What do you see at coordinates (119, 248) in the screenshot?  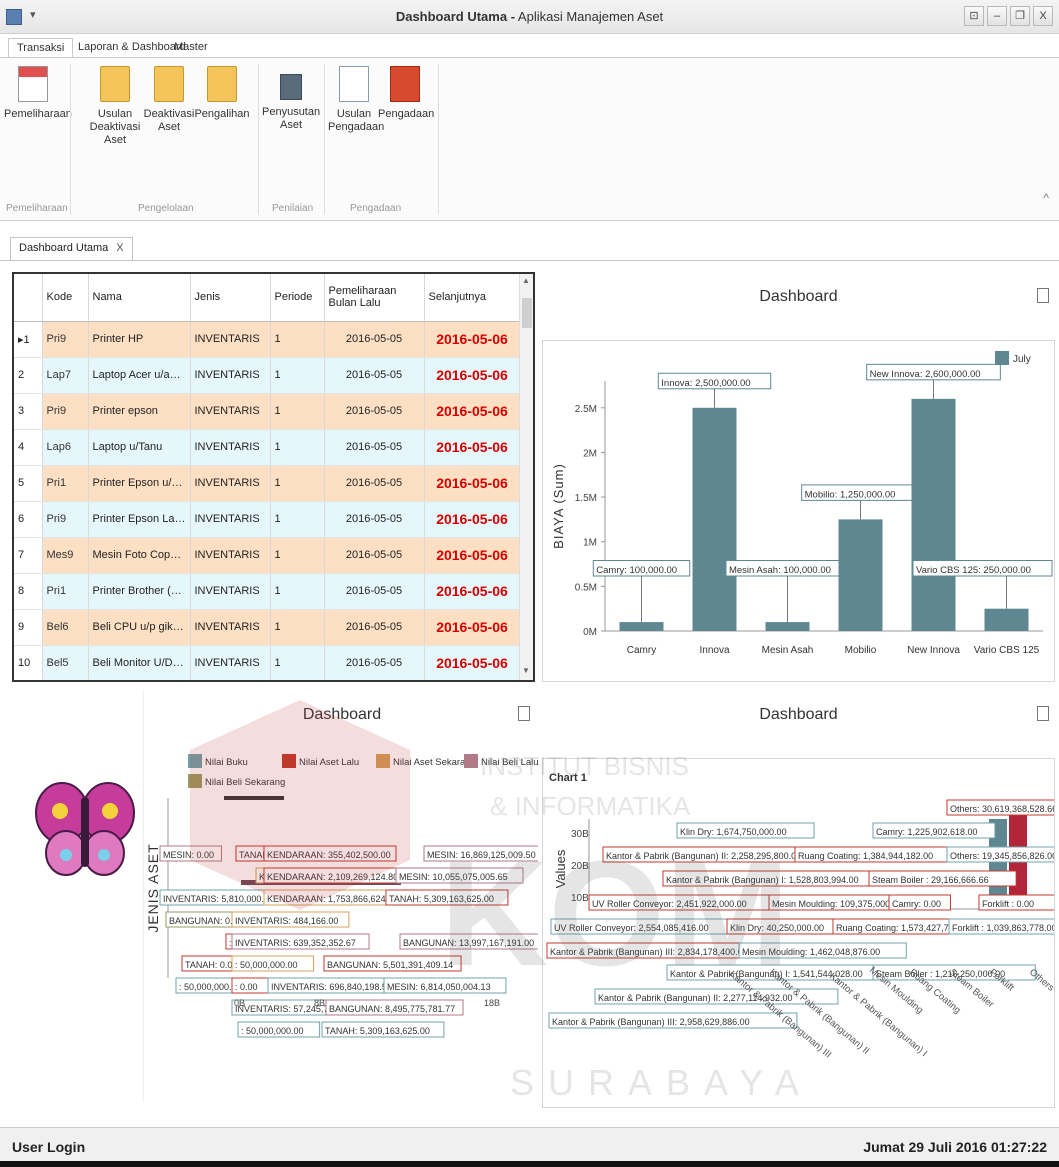 I see `doc-tab-close-icon: X` at bounding box center [119, 248].